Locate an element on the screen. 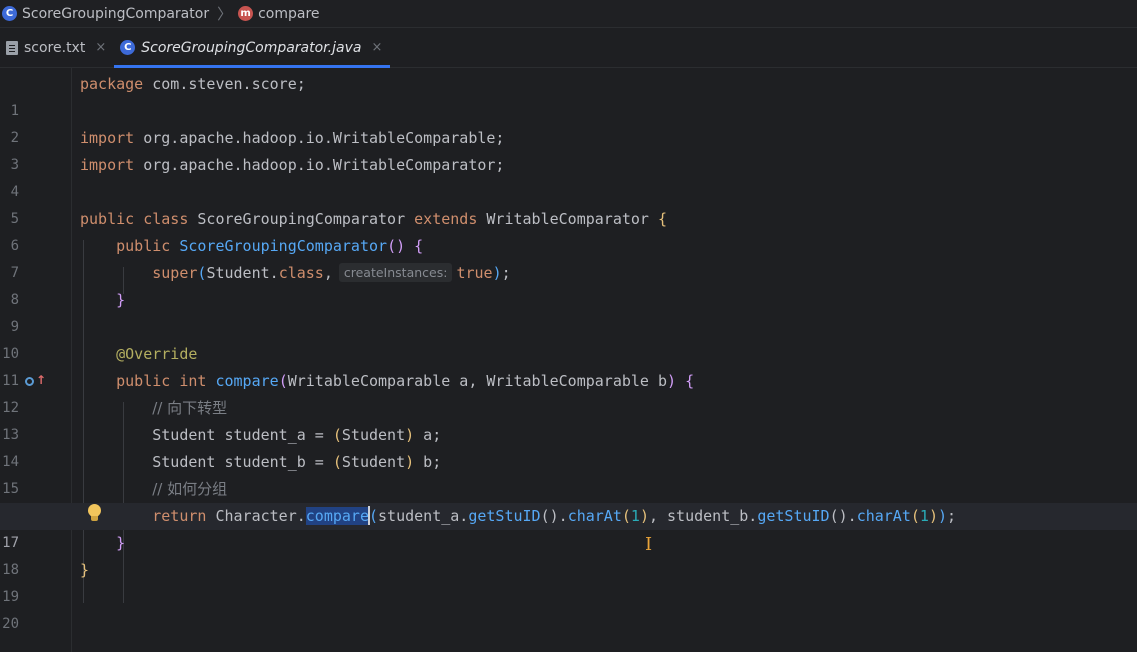  class-ref: Character. is located at coordinates (256, 516).